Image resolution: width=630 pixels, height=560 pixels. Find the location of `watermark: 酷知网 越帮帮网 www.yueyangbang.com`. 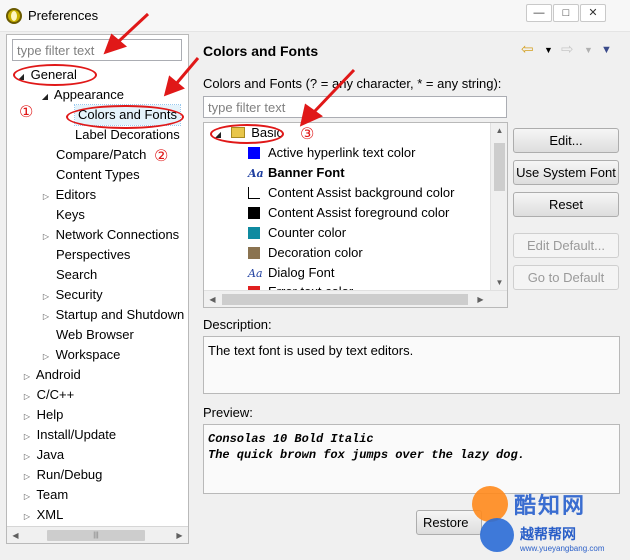

watermark: 酷知网 越帮帮网 www.yueyangbang.com is located at coordinates (546, 519).